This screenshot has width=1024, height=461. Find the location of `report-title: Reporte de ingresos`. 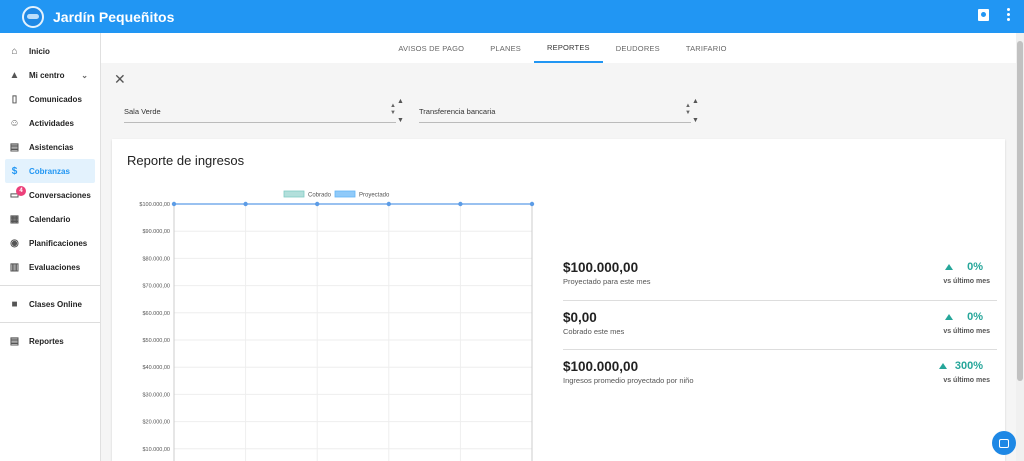

report-title: Reporte de ingresos is located at coordinates (186, 160).